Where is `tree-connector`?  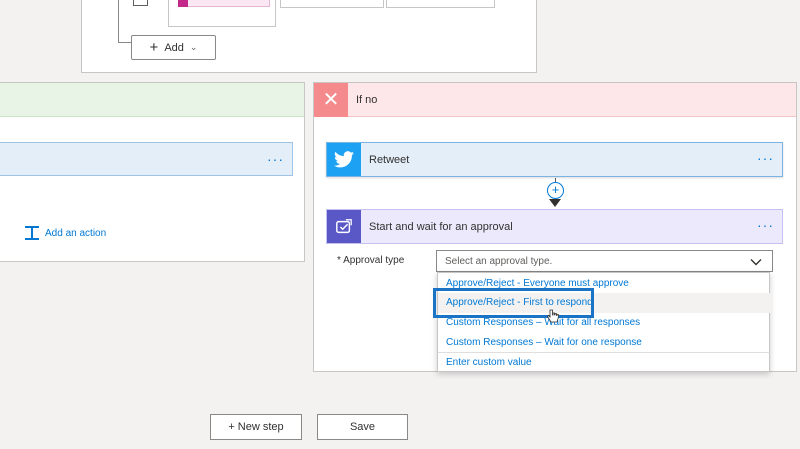
tree-connector is located at coordinates (118, 21).